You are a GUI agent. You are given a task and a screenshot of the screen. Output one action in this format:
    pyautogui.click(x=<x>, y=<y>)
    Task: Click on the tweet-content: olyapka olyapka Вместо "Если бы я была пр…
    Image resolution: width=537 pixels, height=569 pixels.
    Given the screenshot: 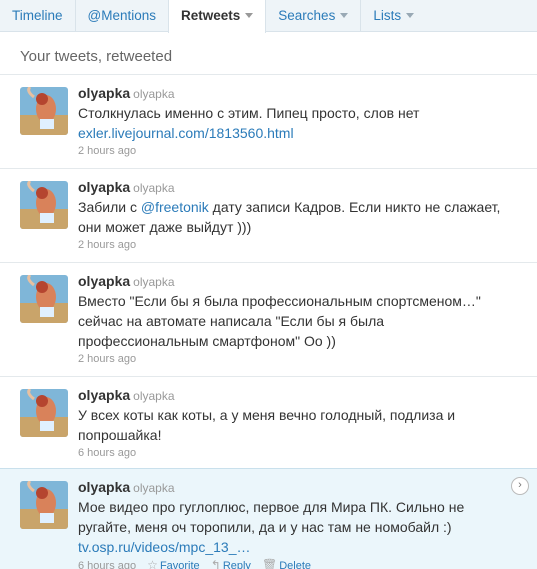 What is the action you would take?
    pyautogui.click(x=292, y=319)
    